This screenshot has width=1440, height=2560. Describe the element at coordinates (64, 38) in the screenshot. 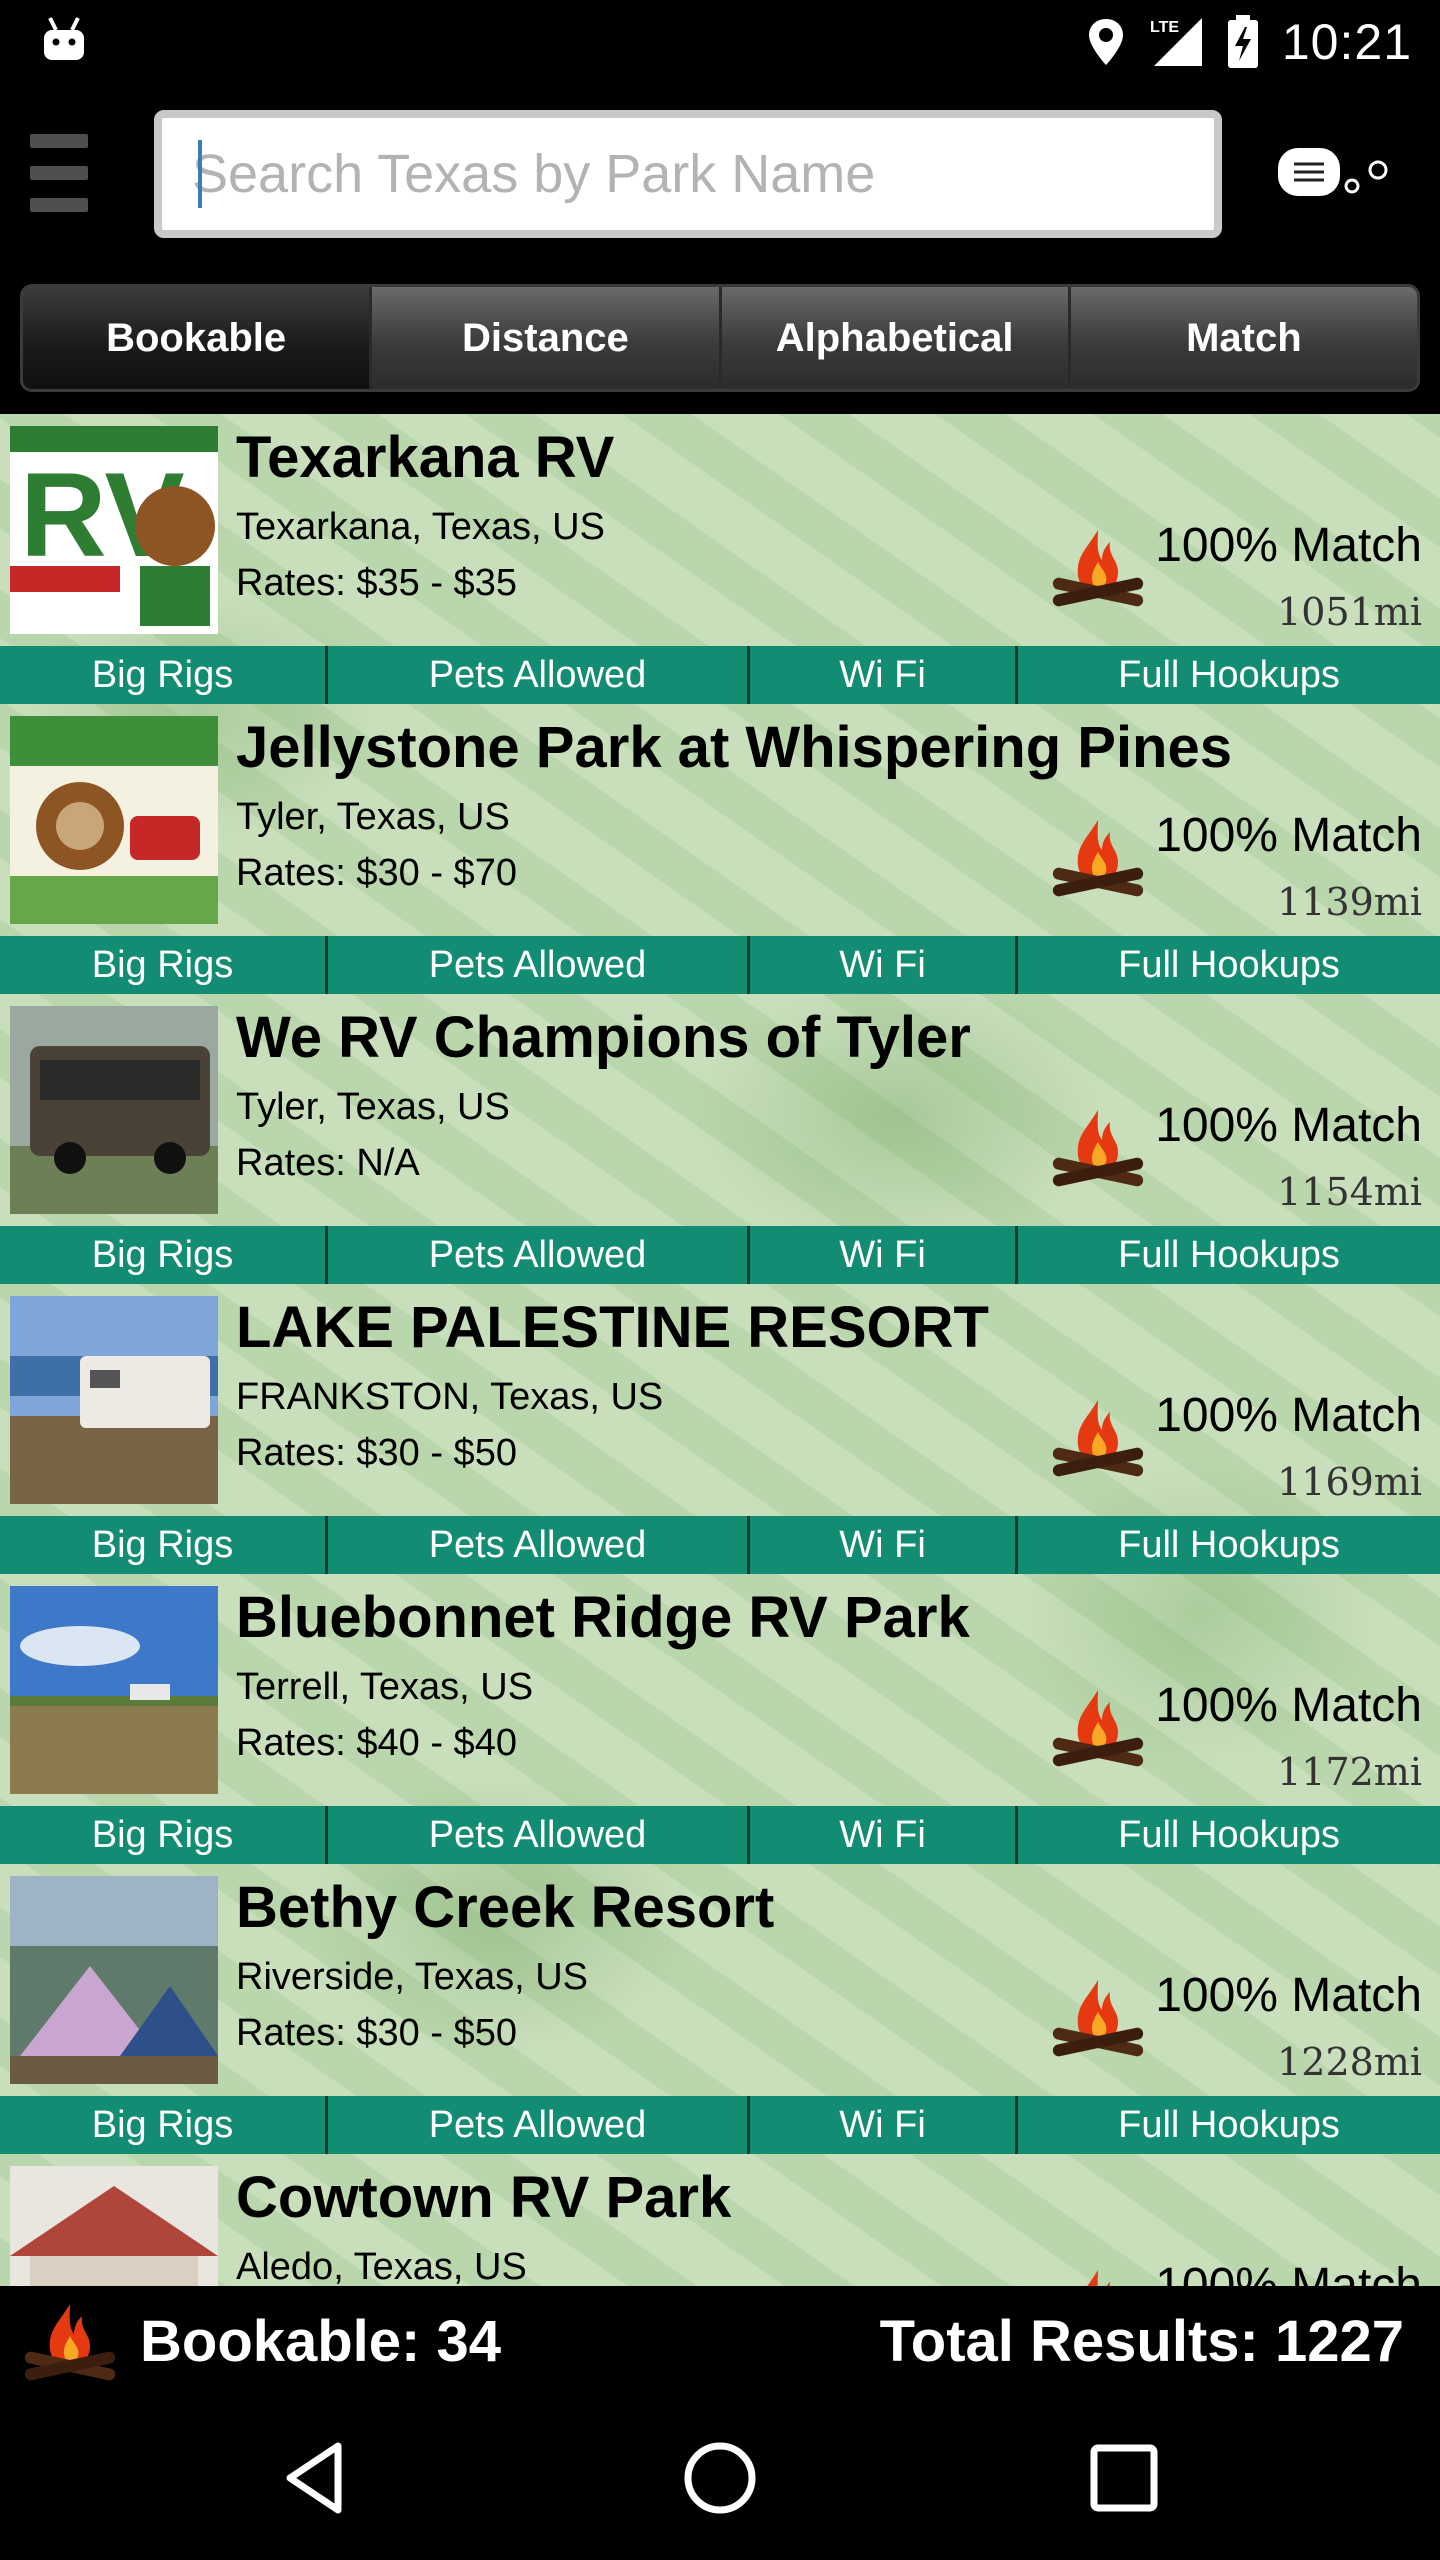

I see `android-icon` at that location.